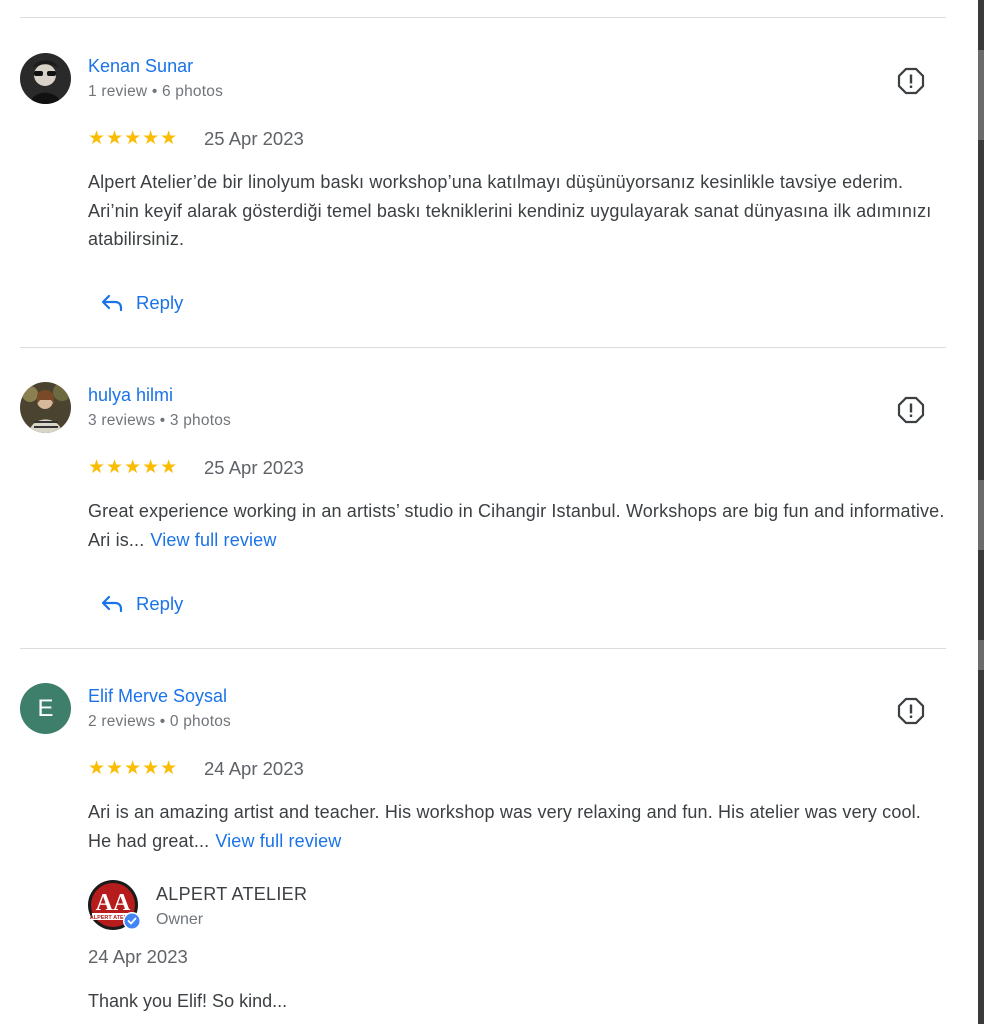 The height and width of the screenshot is (1024, 984). What do you see at coordinates (45, 708) in the screenshot?
I see `reviewer-avatar: E` at bounding box center [45, 708].